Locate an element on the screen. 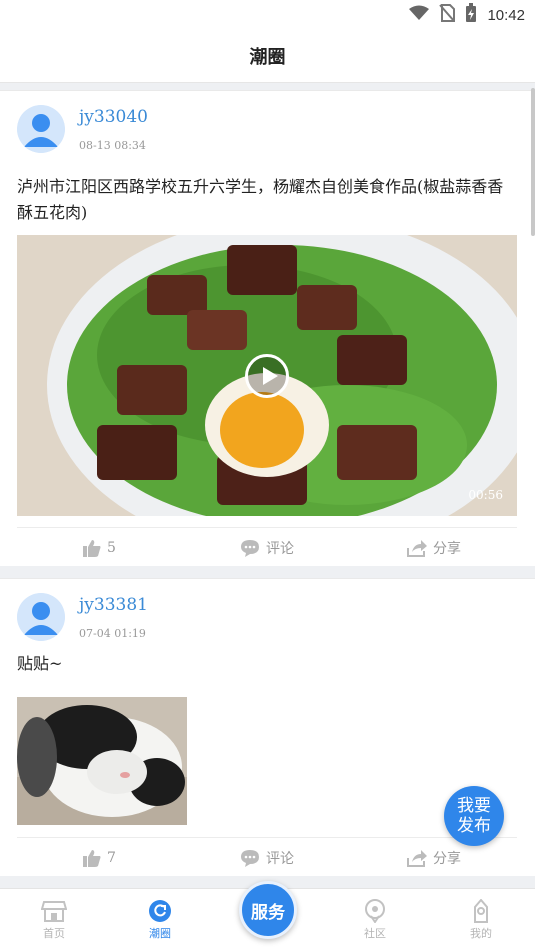 This screenshot has width=535, height=951. publish-label-line2: 发布 is located at coordinates (474, 826).